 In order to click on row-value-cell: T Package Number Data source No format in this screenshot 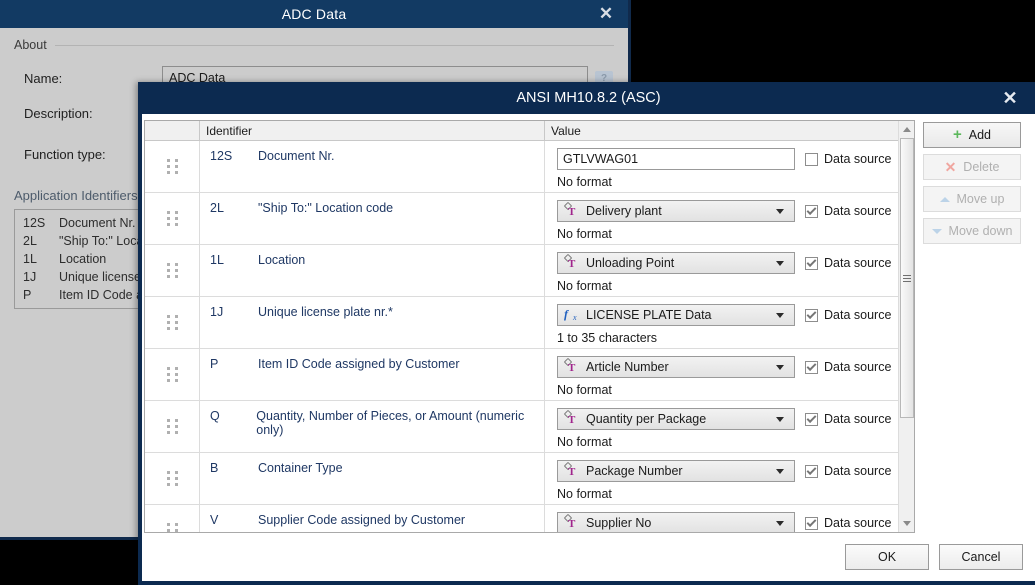, I will do `click(729, 478)`.